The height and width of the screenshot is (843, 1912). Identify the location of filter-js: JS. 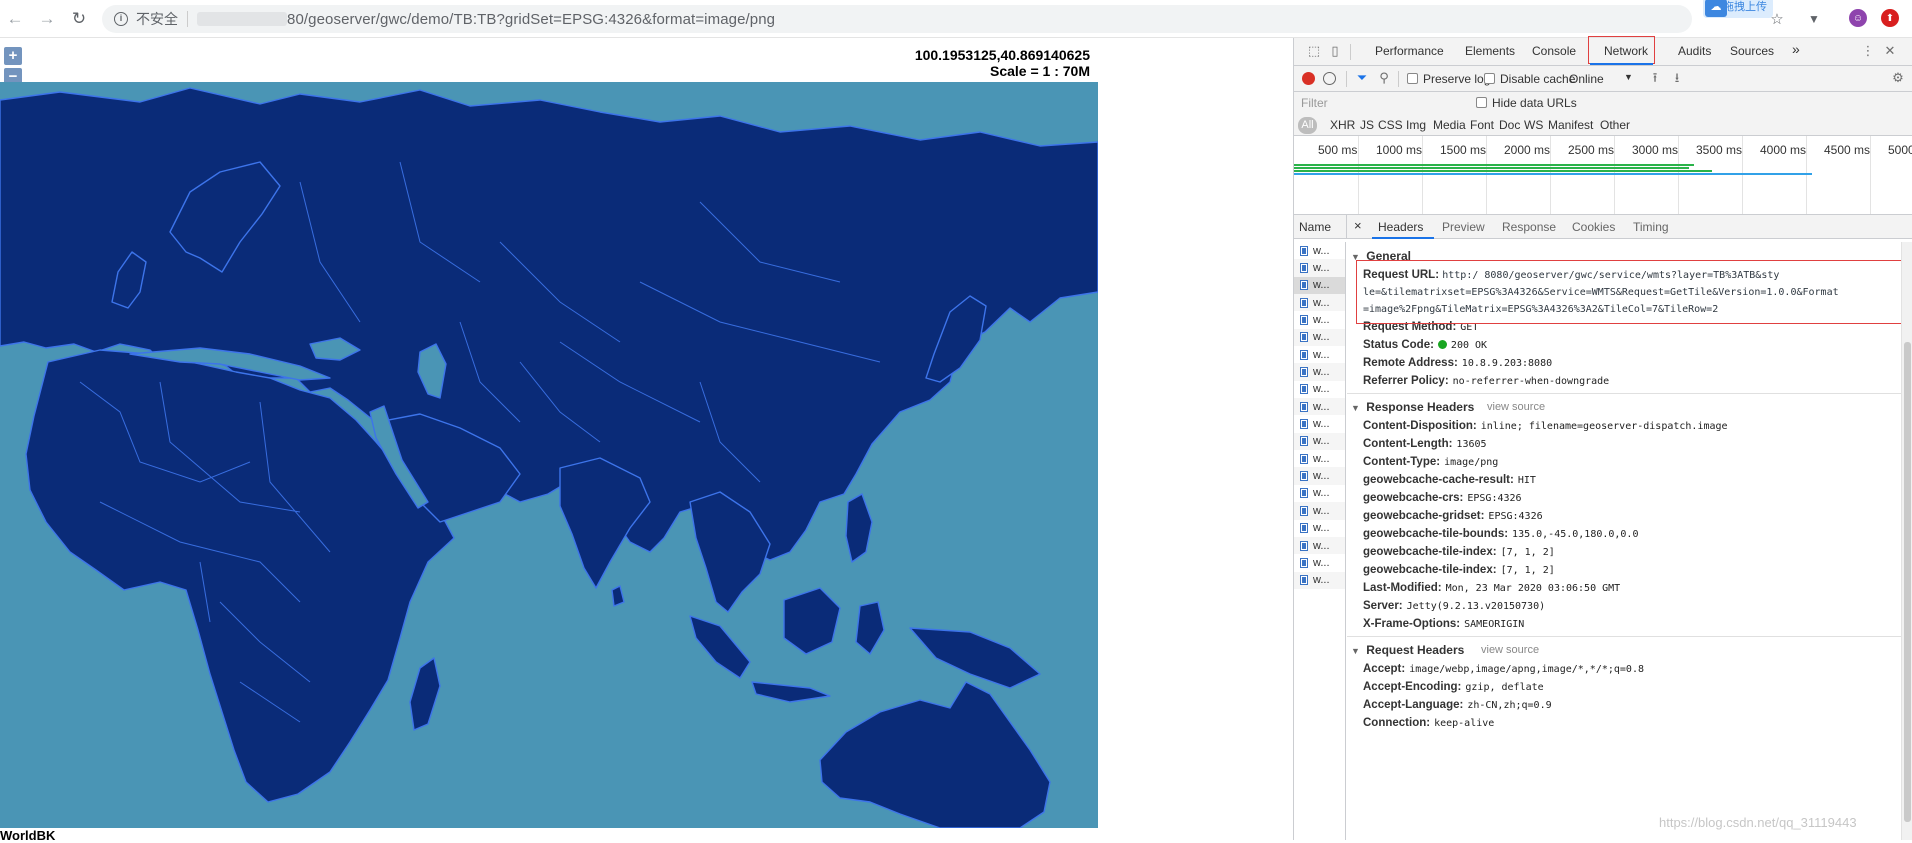
(1367, 125).